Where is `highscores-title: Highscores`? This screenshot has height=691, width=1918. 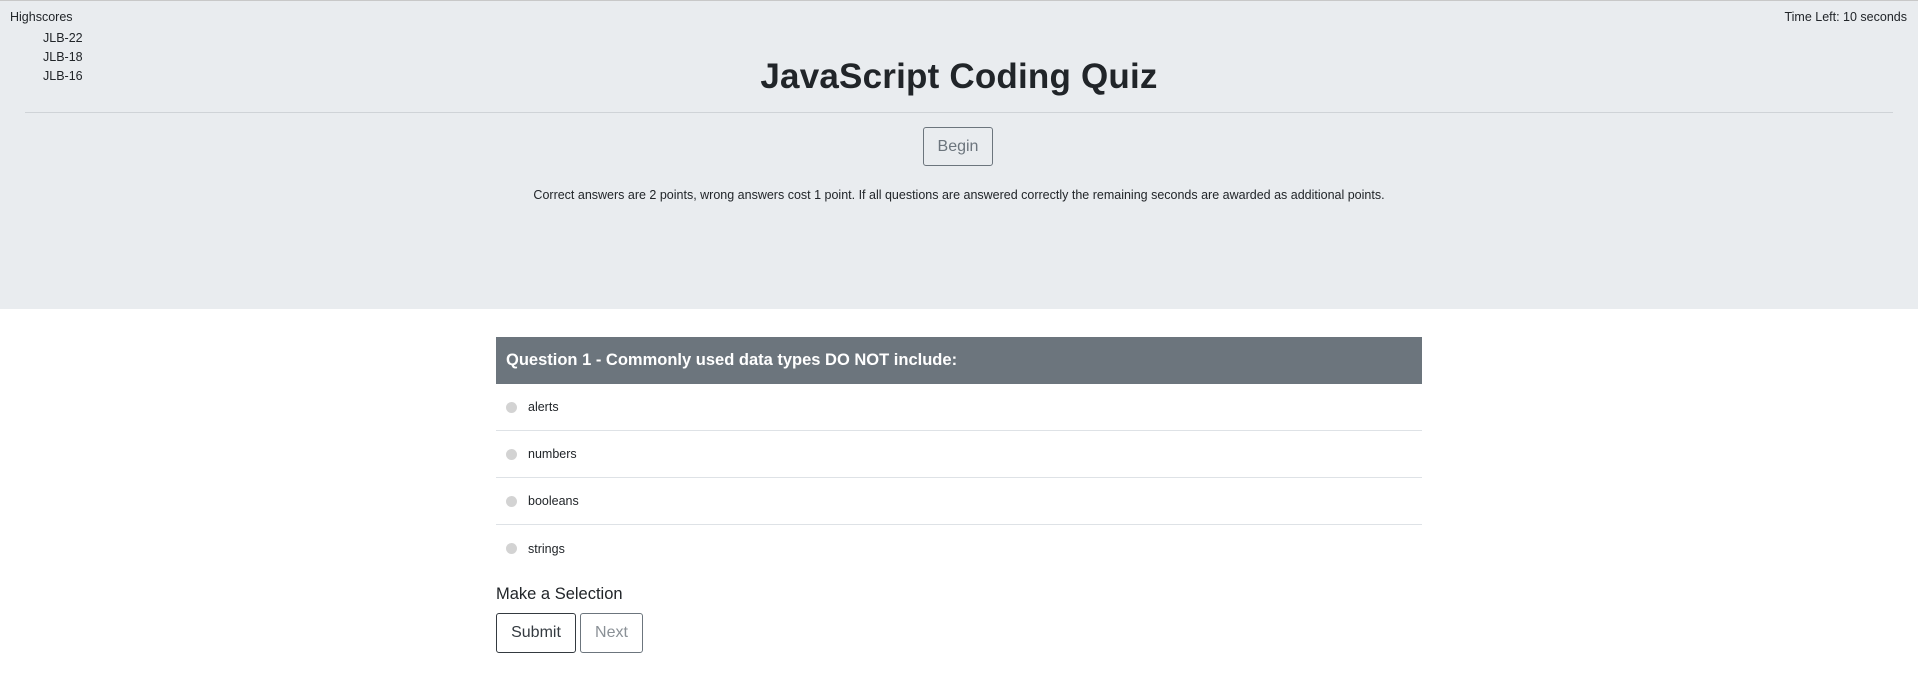 highscores-title: Highscores is located at coordinates (41, 17).